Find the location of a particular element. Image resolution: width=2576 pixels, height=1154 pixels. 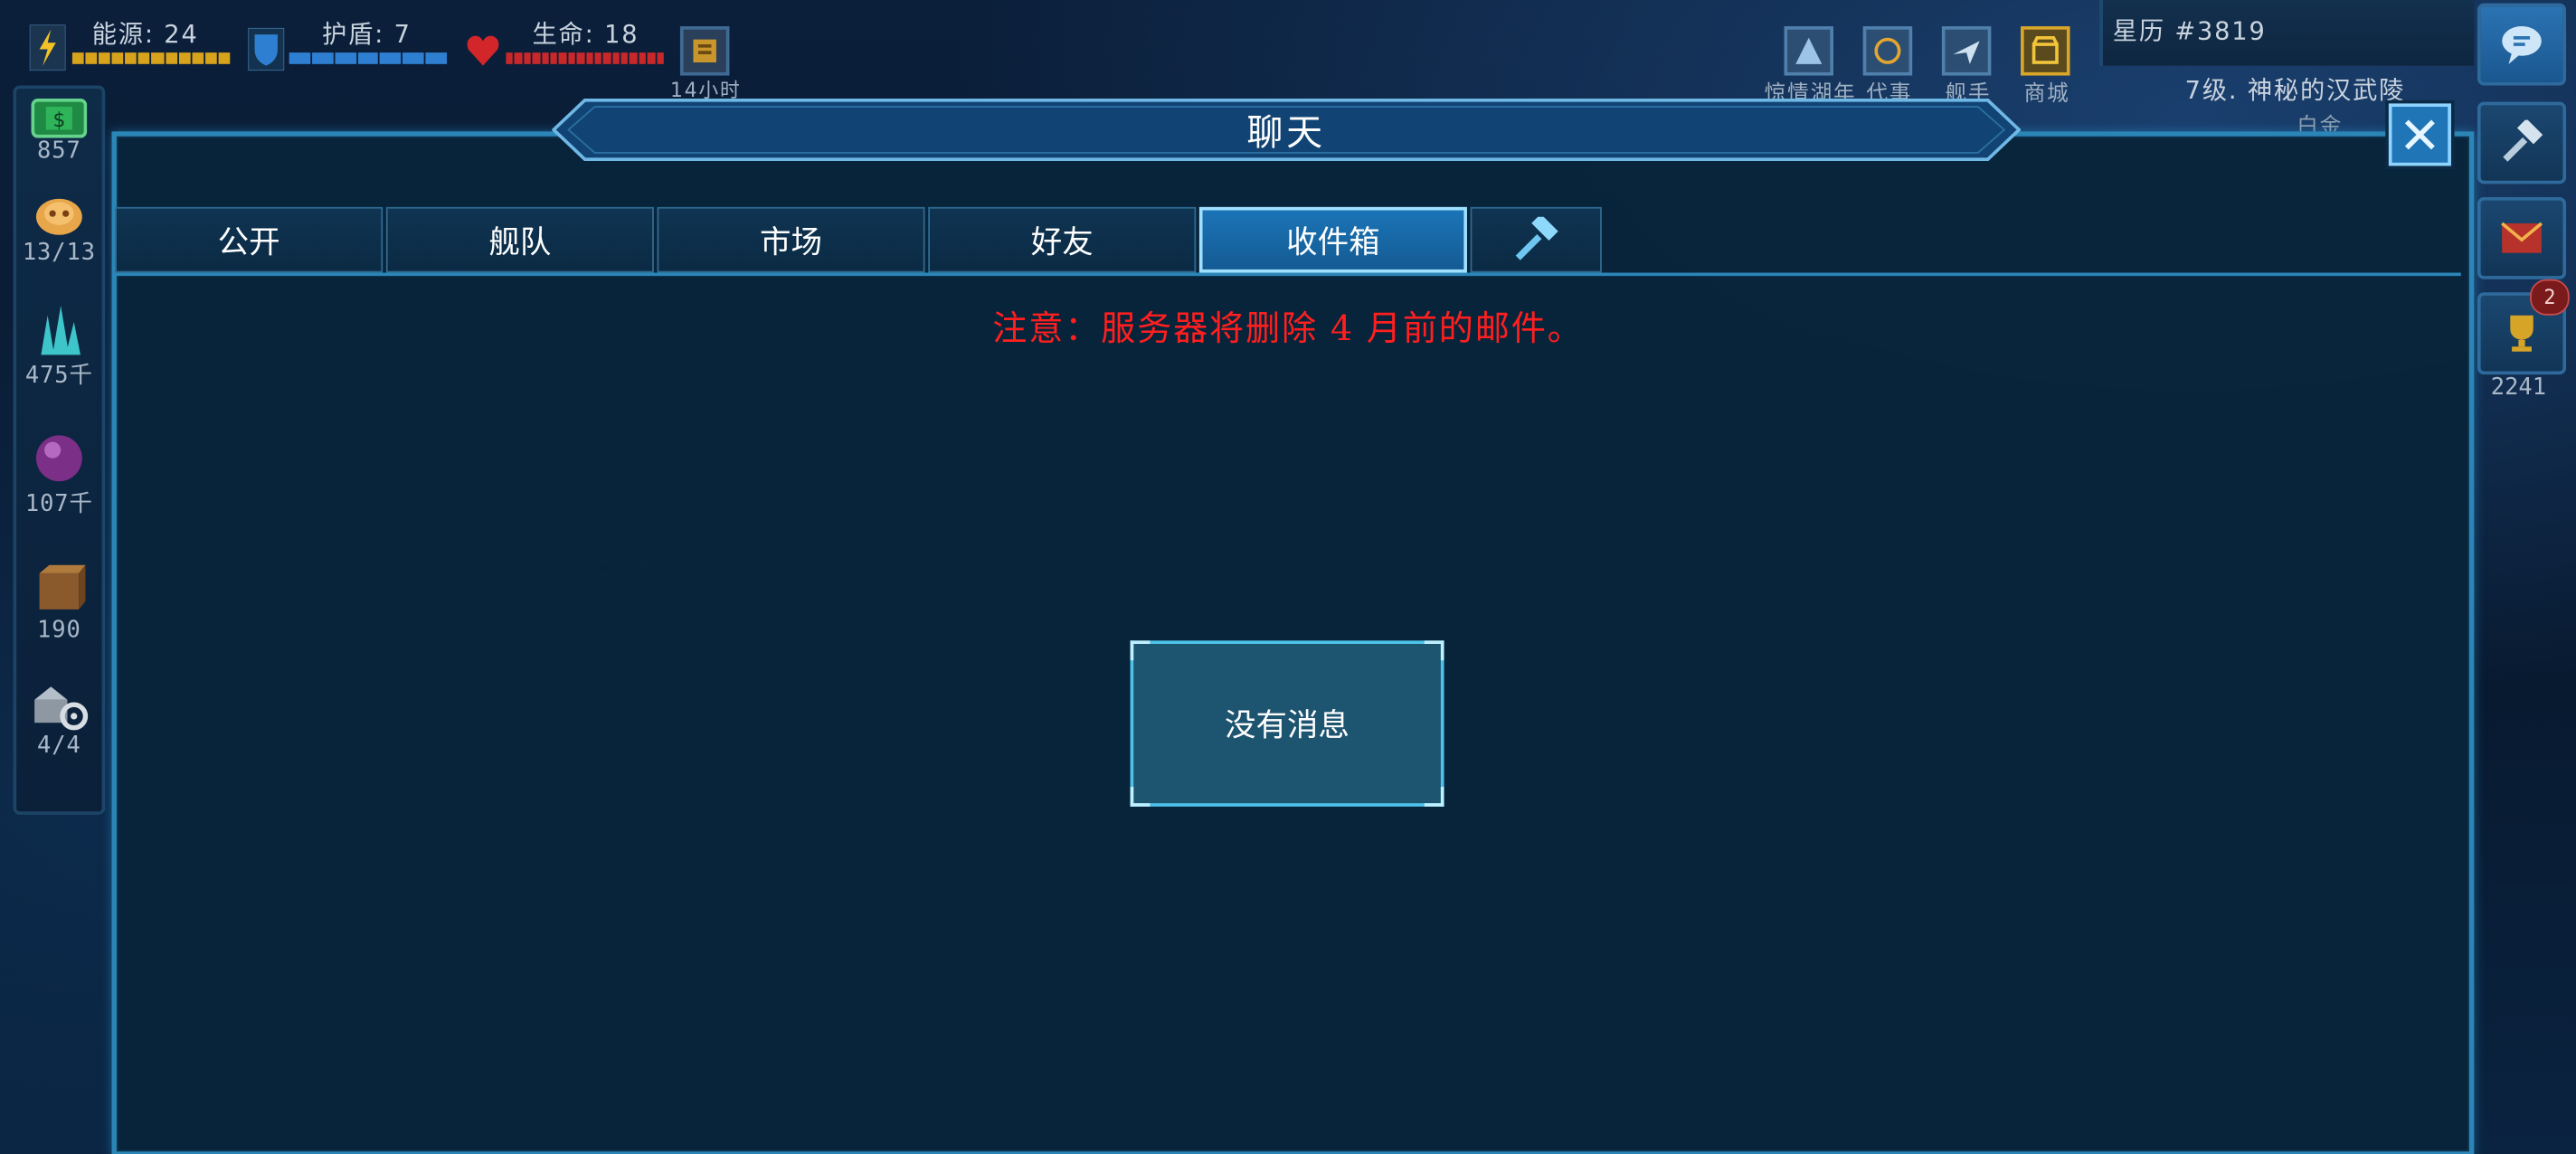

empty-inbox-message: 没有消息 is located at coordinates (1287, 723).